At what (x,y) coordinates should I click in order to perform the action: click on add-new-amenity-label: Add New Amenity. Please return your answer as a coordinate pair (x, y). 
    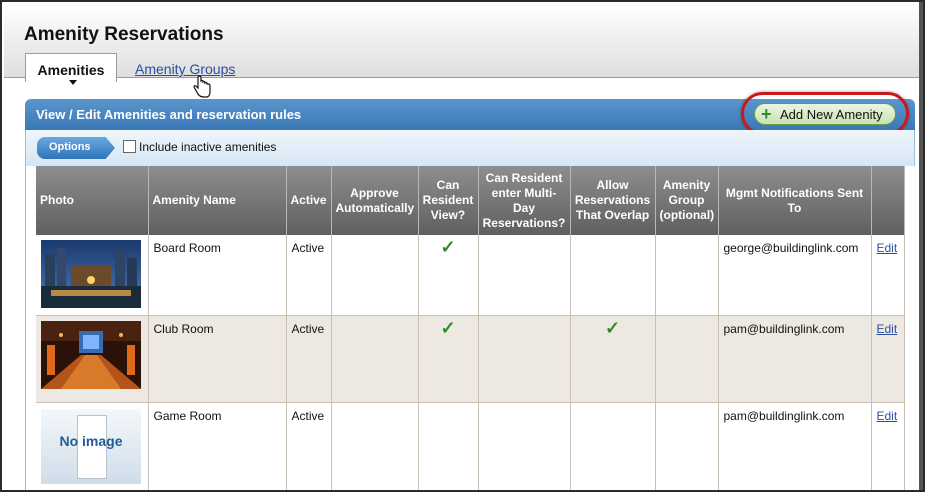
    Looking at the image, I should click on (831, 114).